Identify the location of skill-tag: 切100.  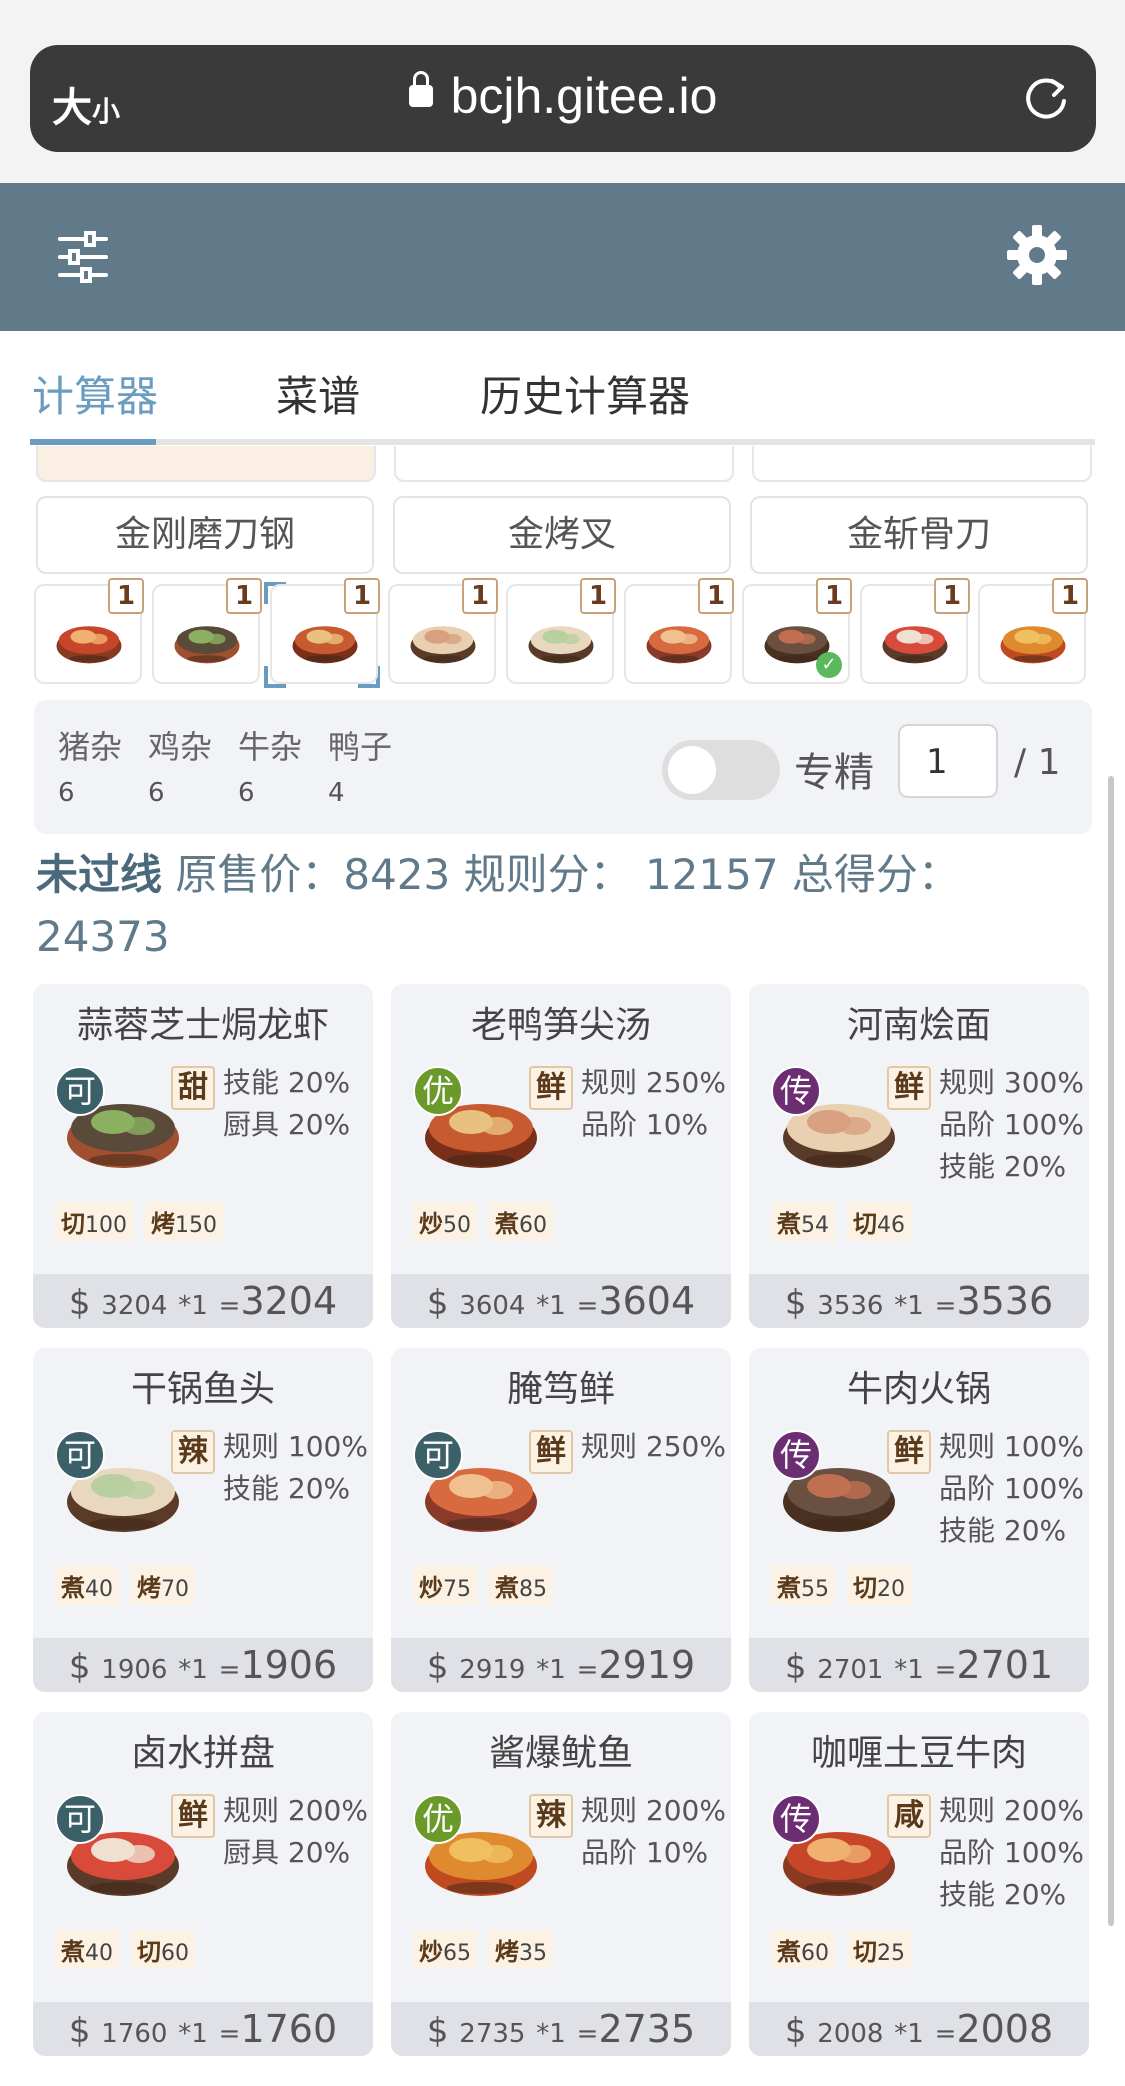
(94, 1221).